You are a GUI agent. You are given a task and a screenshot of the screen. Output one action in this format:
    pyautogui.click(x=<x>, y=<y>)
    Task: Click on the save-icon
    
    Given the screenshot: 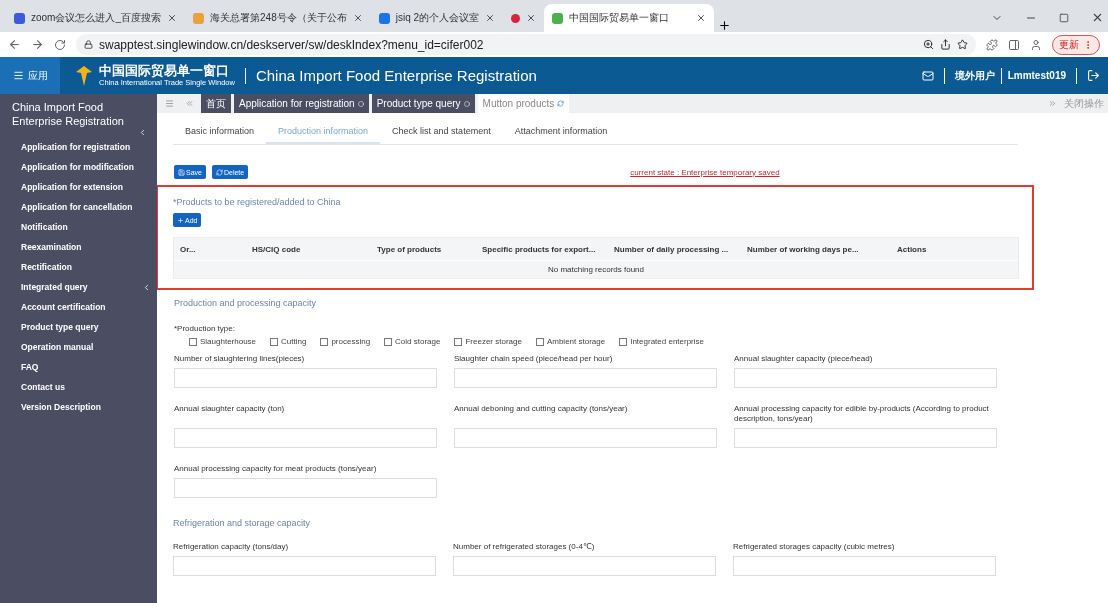 What is the action you would take?
    pyautogui.click(x=181, y=172)
    